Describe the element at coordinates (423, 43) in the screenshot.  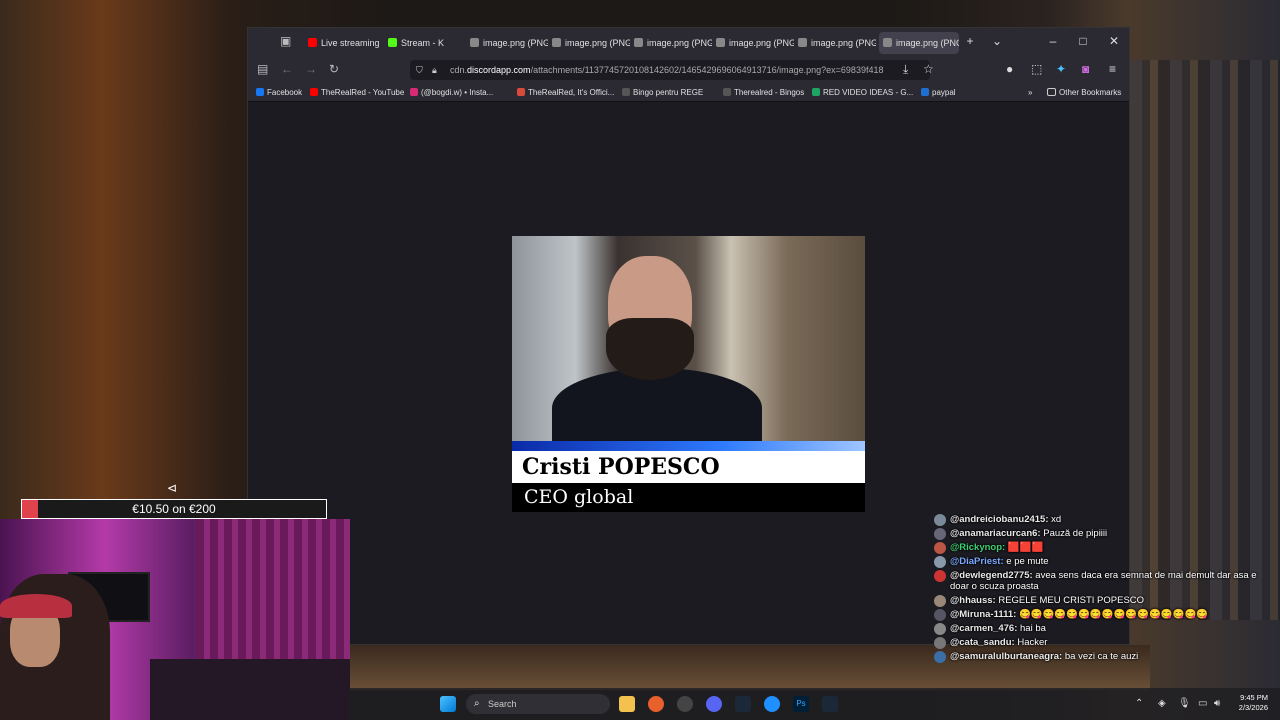
I see `tab-label: Stream - K` at that location.